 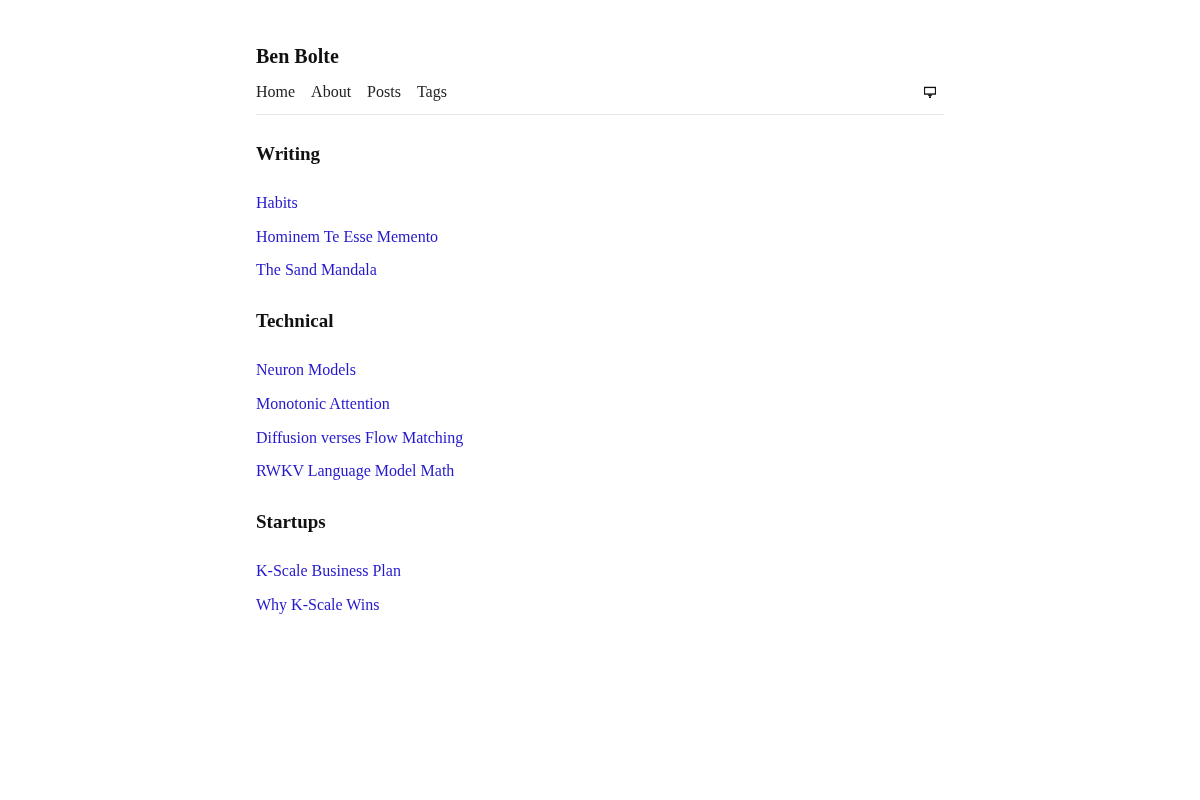 What do you see at coordinates (295, 321) in the screenshot?
I see `section-heading: Technical` at bounding box center [295, 321].